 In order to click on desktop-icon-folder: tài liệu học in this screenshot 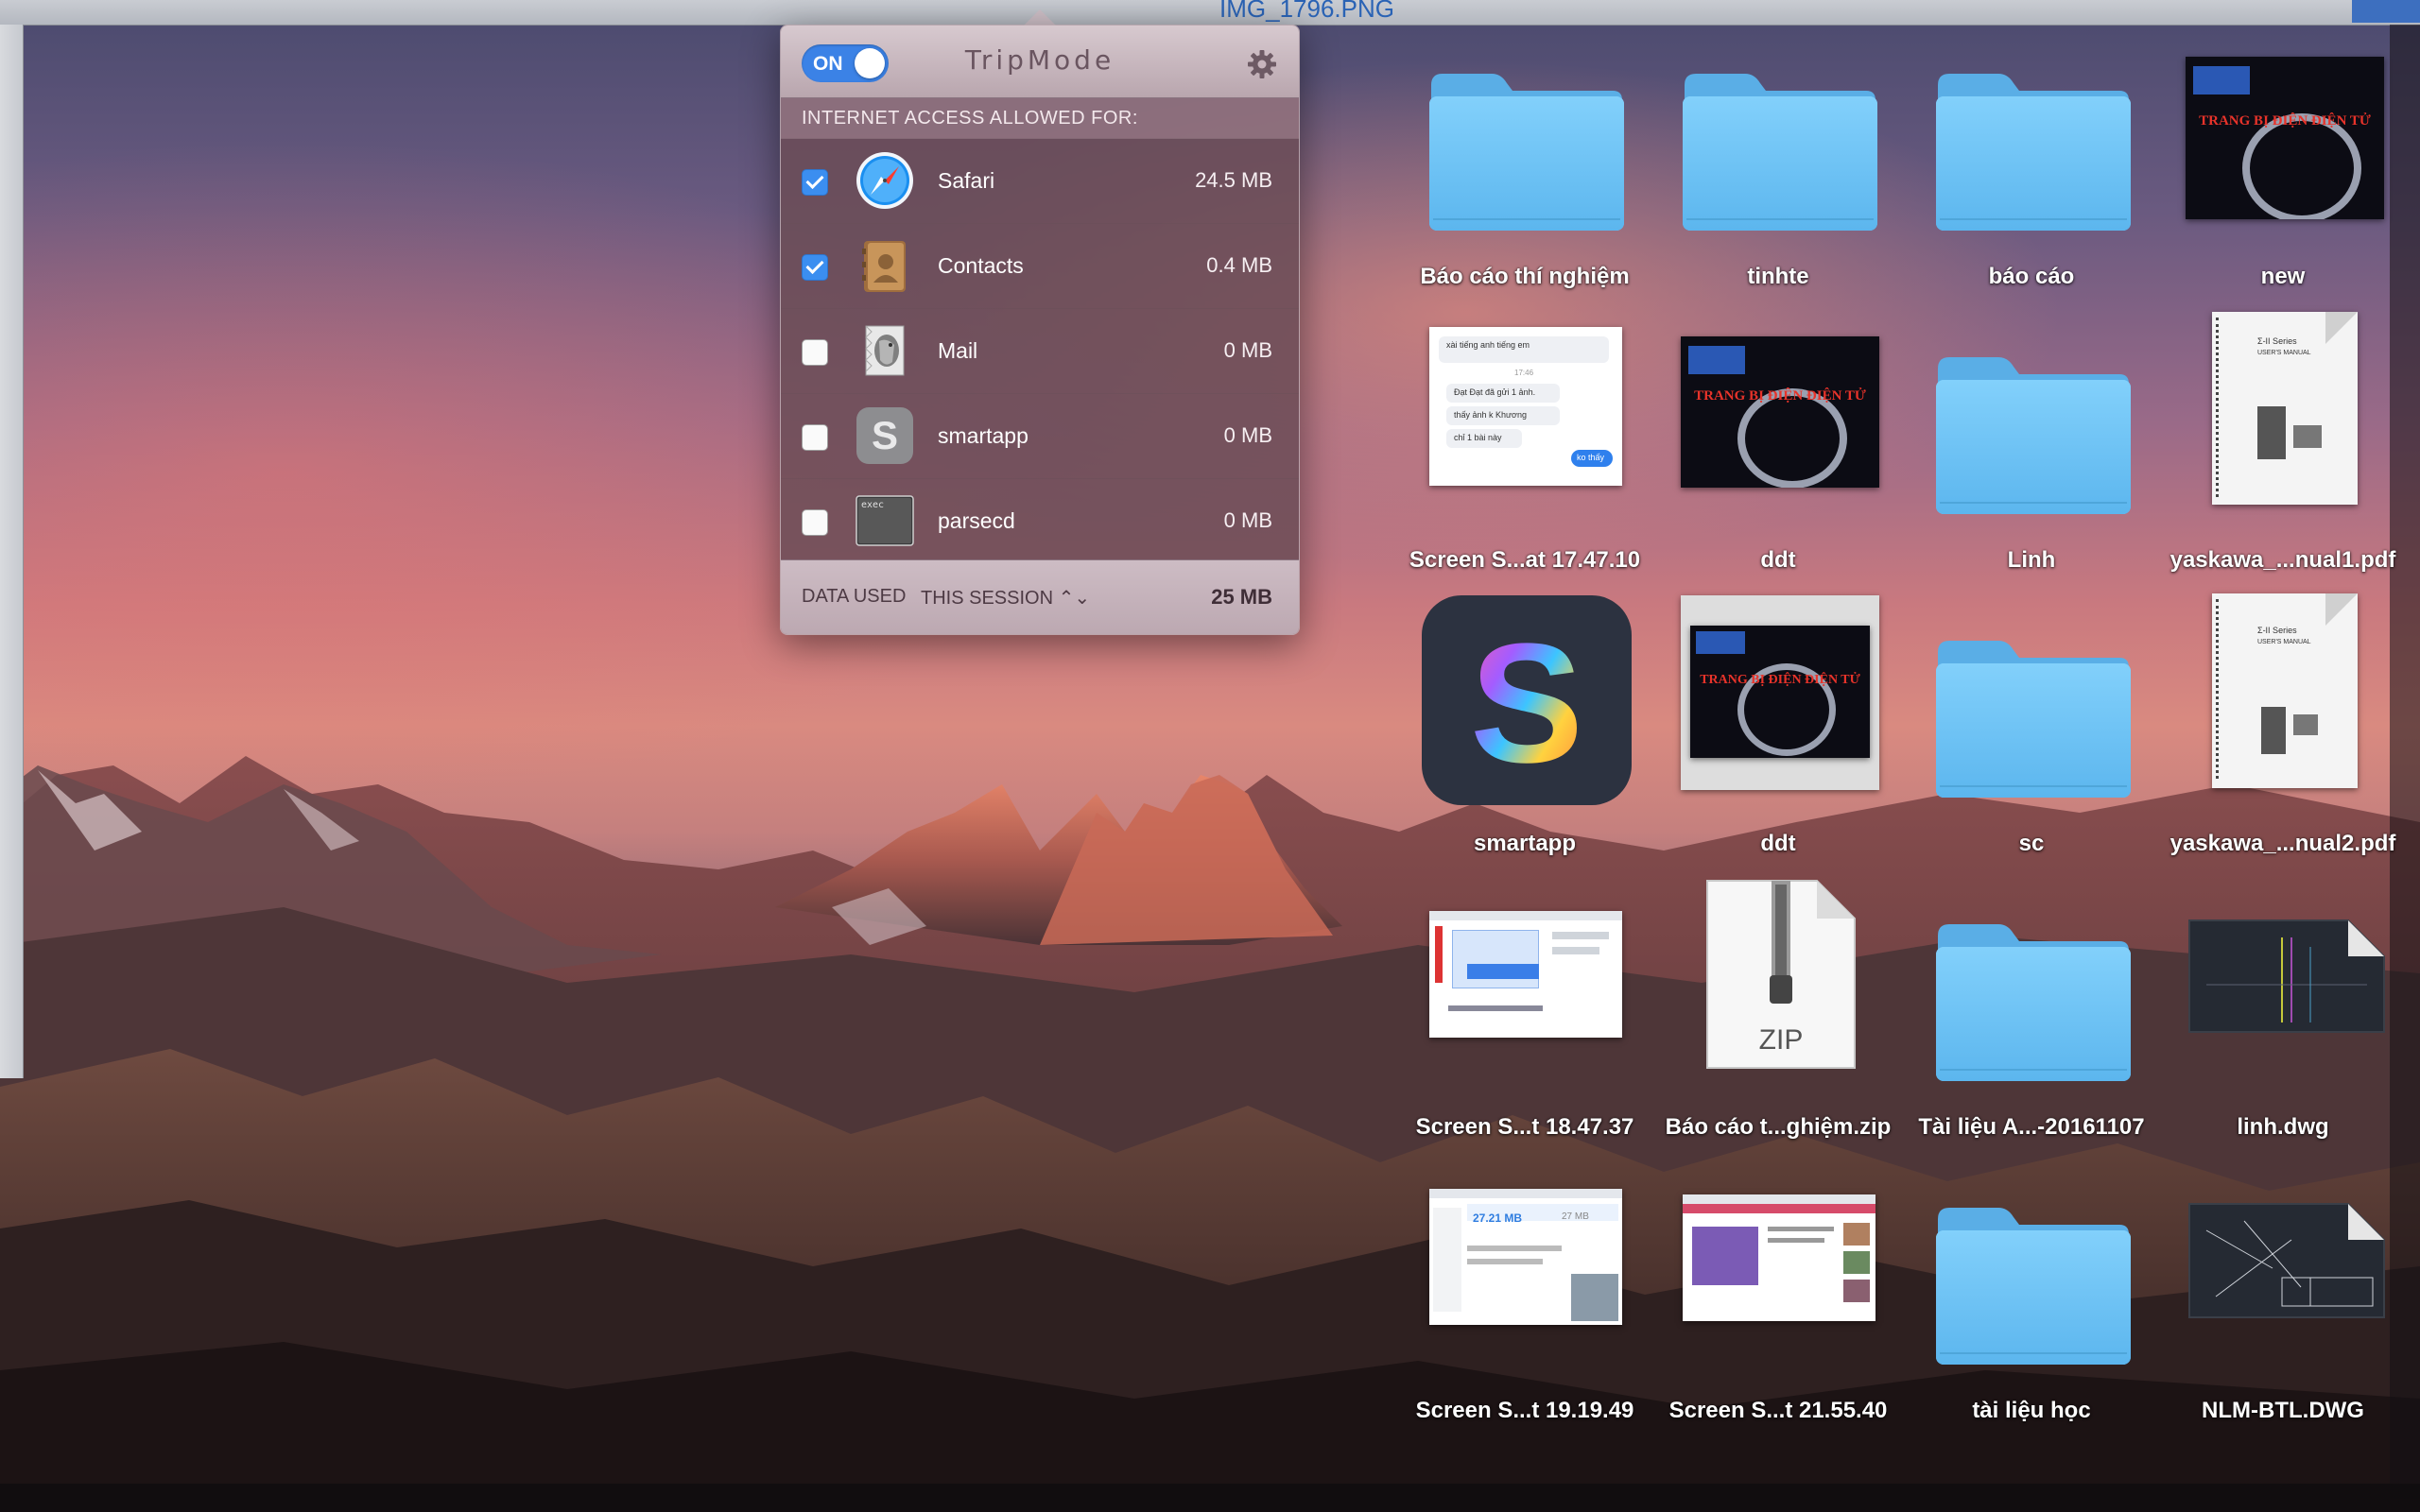, I will do `click(2031, 1302)`.